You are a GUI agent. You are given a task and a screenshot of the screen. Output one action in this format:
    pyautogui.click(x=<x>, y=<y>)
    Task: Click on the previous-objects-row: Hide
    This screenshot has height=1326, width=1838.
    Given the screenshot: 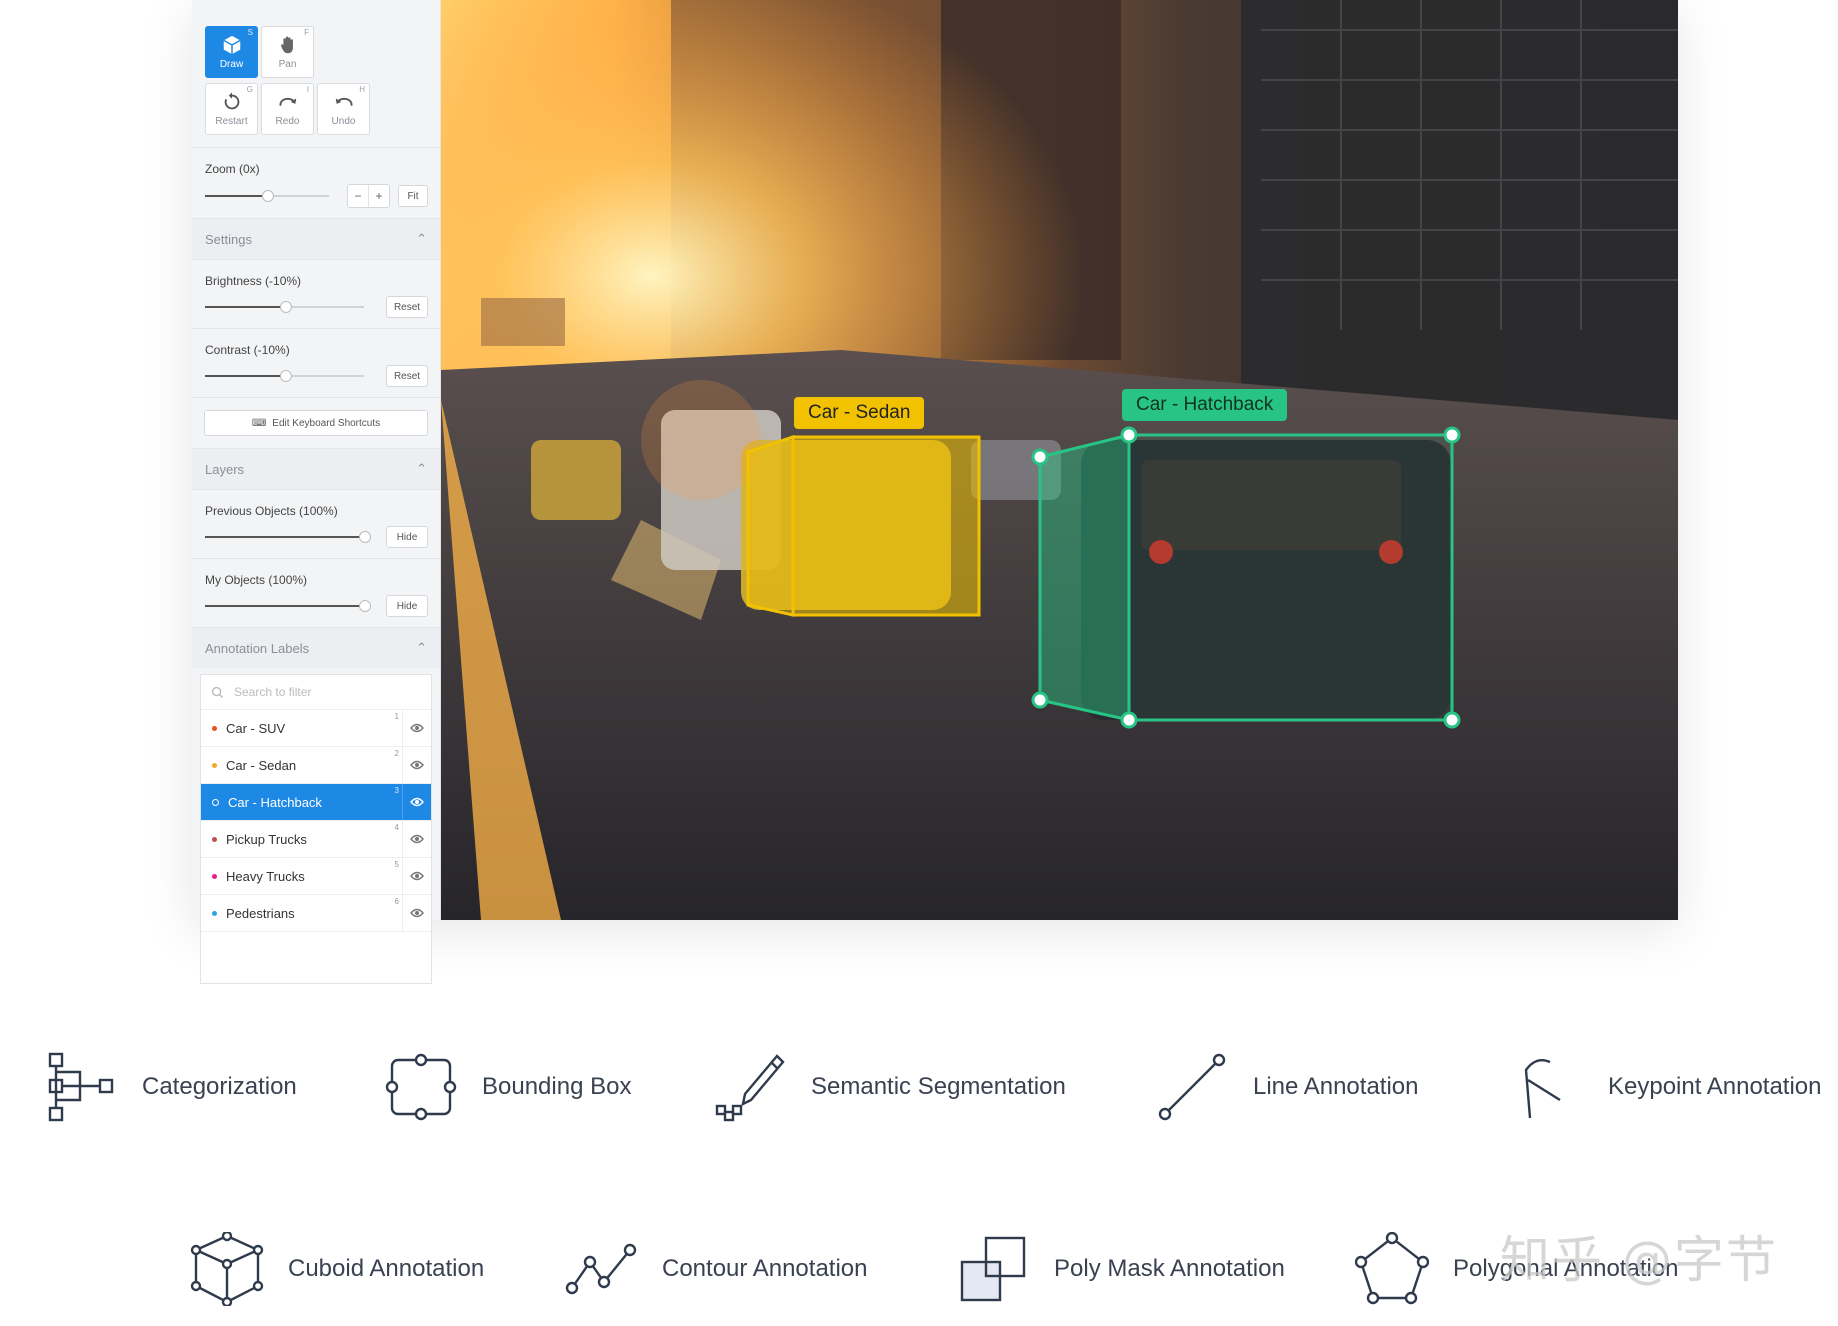 What is the action you would take?
    pyautogui.click(x=316, y=537)
    